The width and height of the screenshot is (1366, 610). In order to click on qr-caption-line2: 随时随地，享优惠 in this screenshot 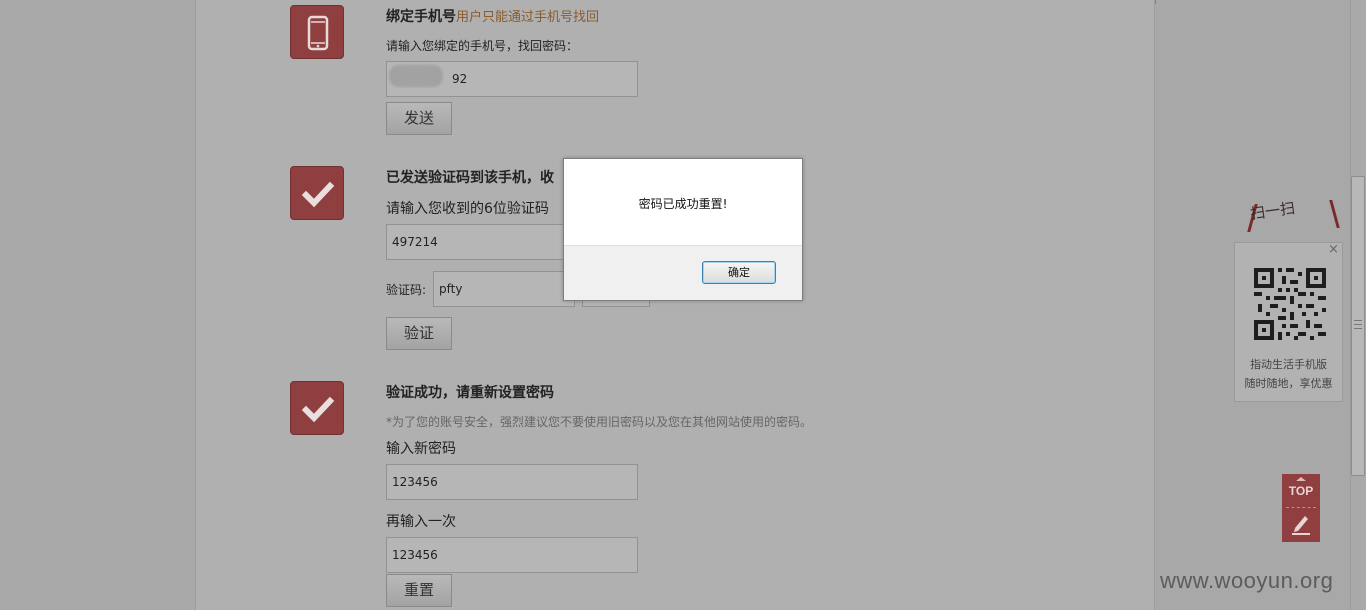, I will do `click(1288, 383)`.